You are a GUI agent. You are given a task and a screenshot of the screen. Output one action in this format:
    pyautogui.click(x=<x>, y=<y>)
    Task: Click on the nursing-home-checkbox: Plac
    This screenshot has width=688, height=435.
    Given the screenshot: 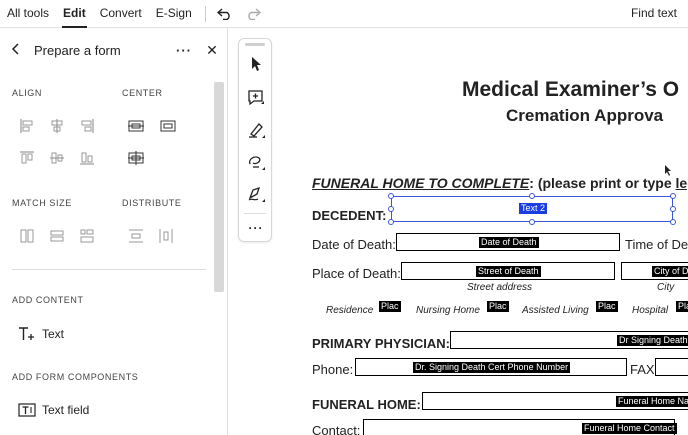 What is the action you would take?
    pyautogui.click(x=498, y=306)
    